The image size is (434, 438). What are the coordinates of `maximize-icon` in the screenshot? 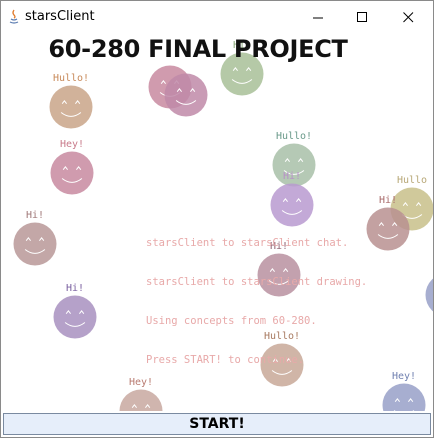 It's located at (362, 17).